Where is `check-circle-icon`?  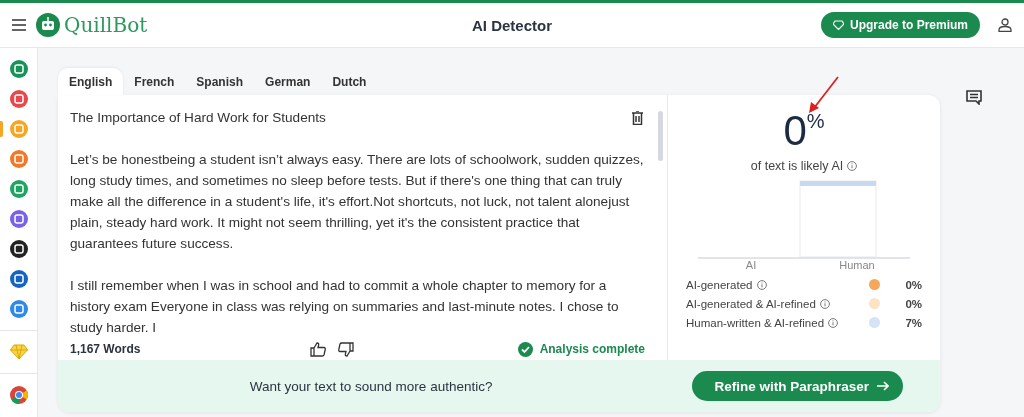
check-circle-icon is located at coordinates (525, 349).